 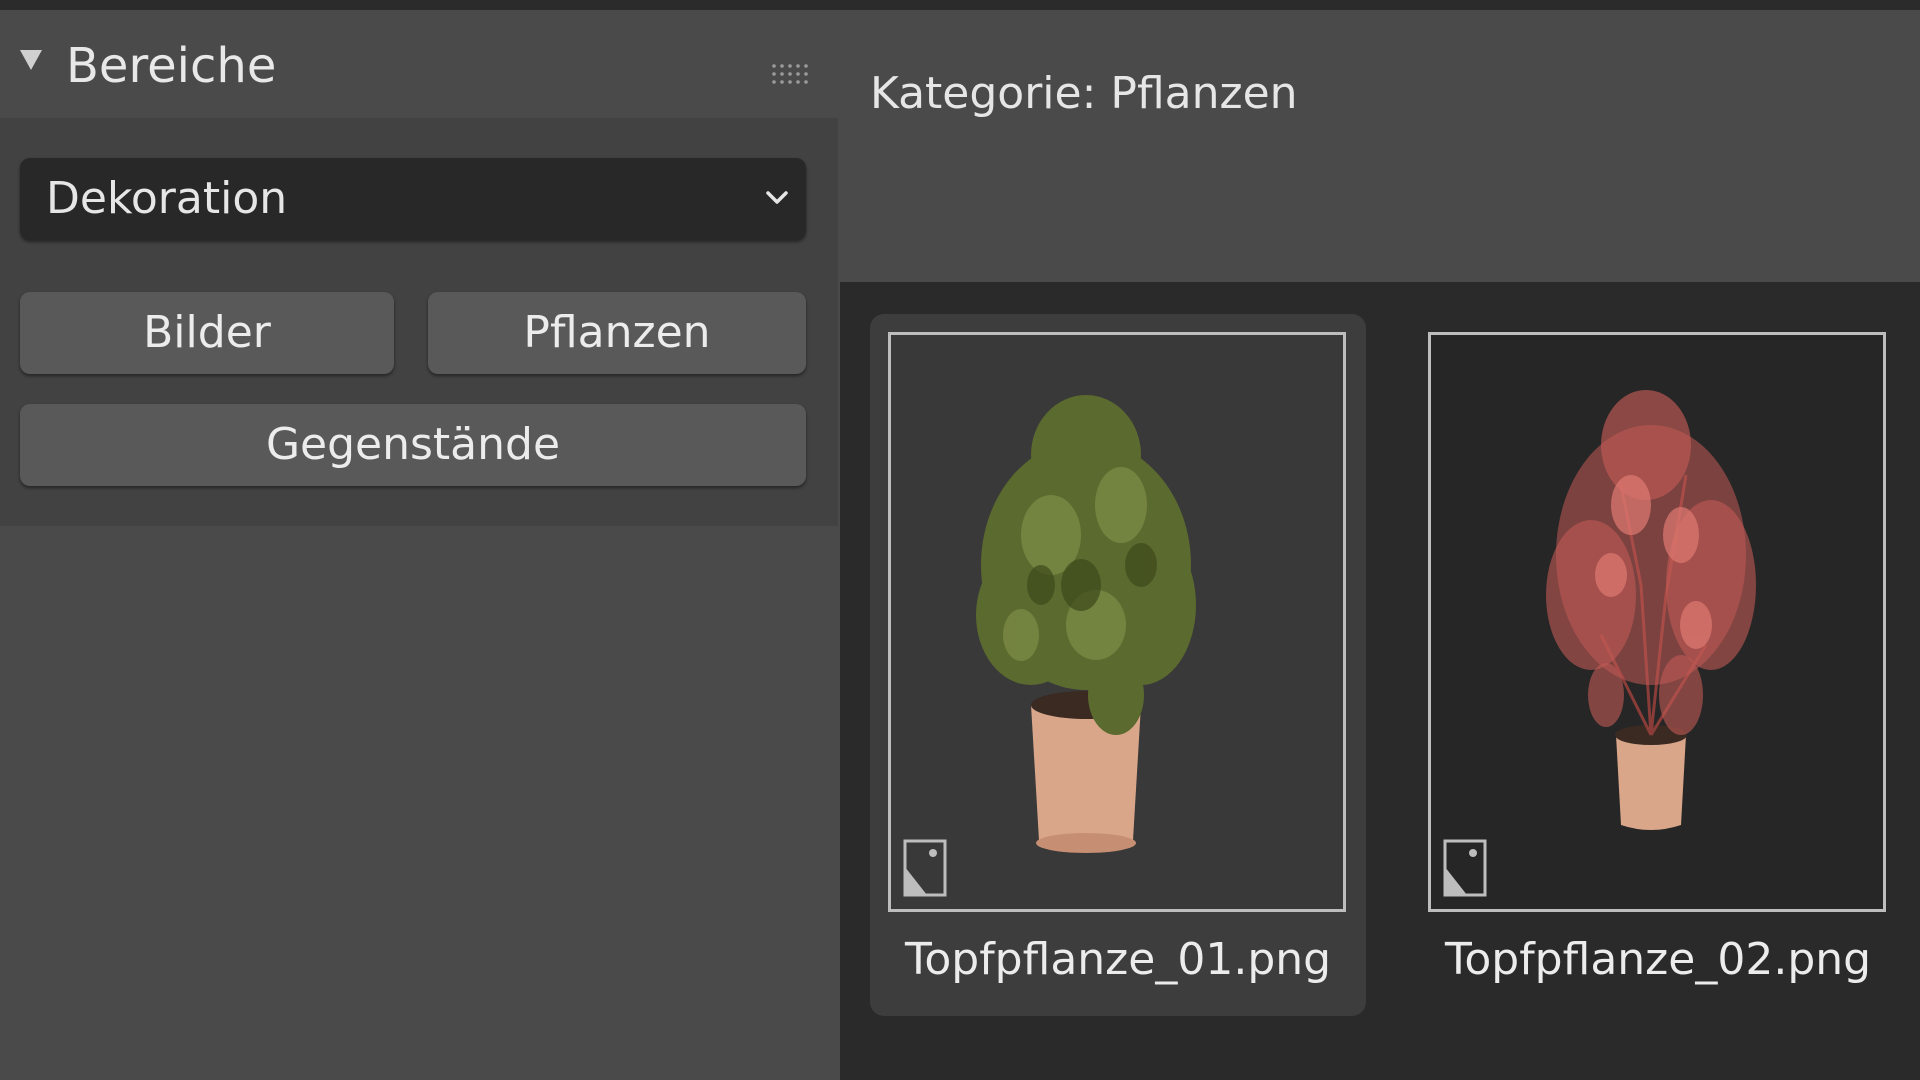 I want to click on panel-header: Bereiche, so click(x=419, y=64).